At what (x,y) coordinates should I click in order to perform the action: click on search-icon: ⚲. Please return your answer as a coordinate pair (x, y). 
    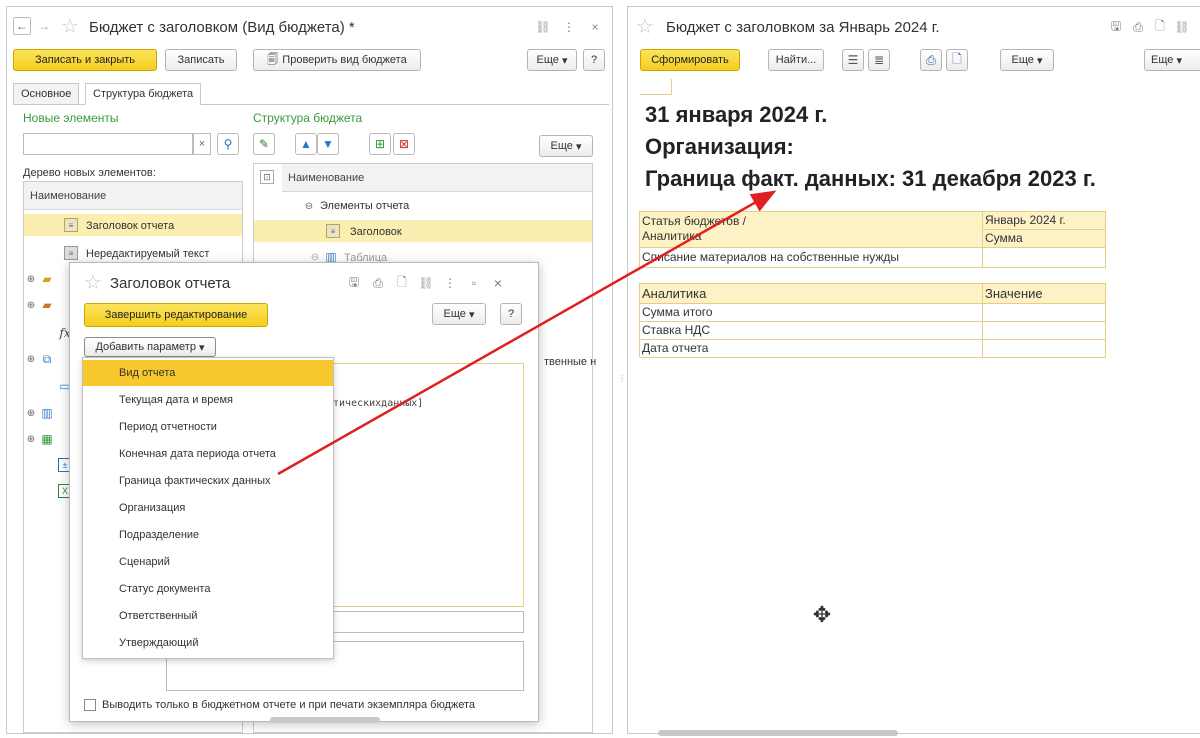
    Looking at the image, I should click on (228, 144).